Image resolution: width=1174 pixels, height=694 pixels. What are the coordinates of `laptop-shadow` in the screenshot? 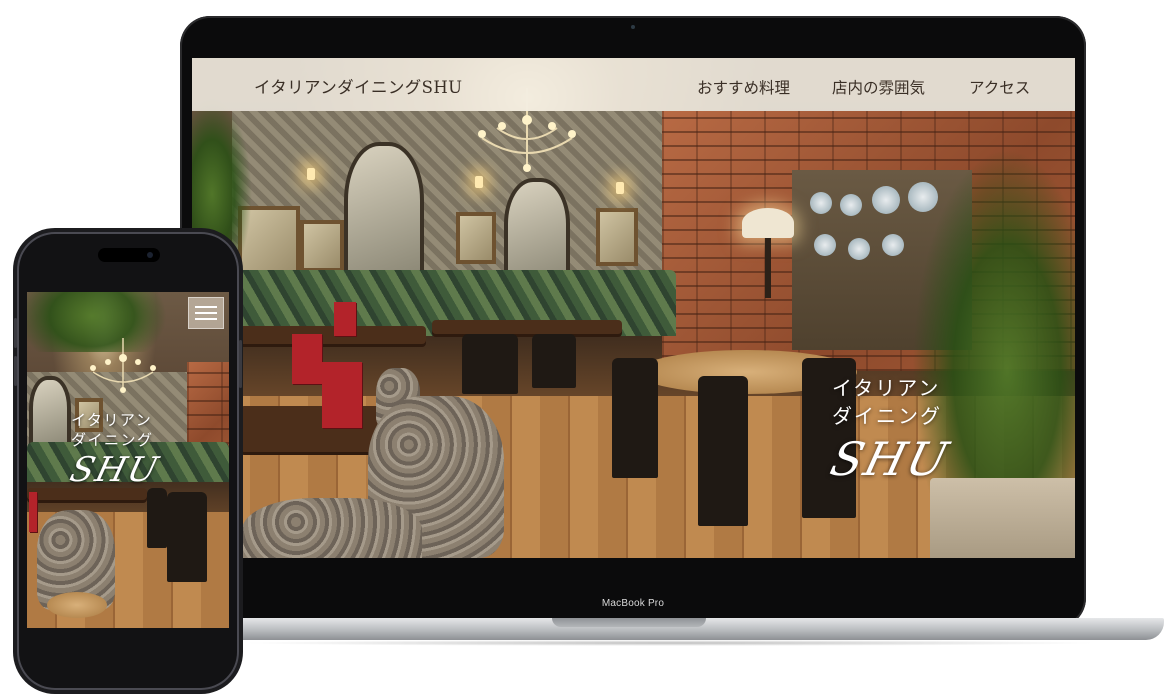 It's located at (670, 643).